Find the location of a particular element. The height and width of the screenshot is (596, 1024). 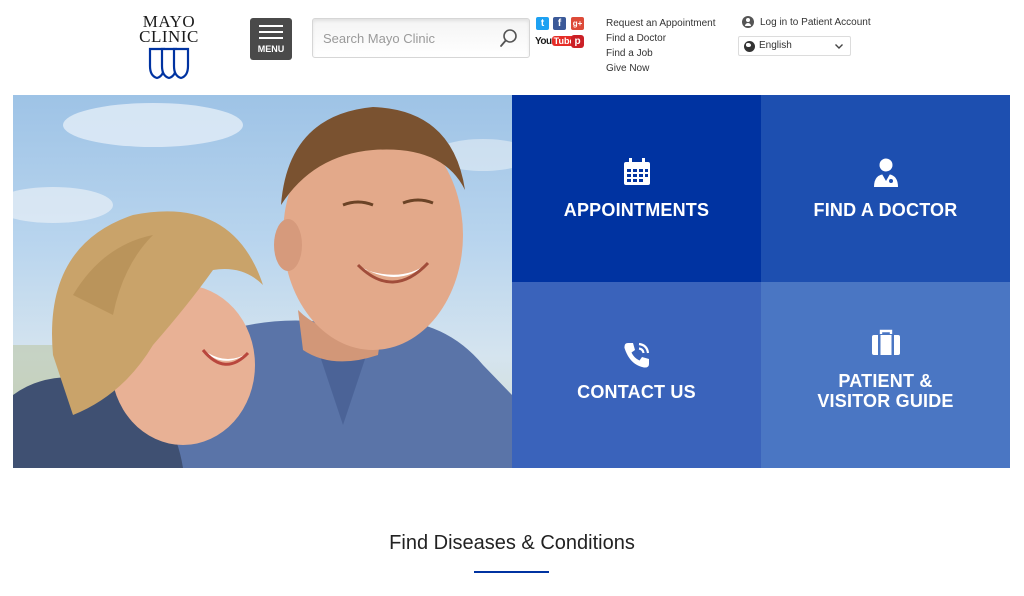

chevron-down-icon is located at coordinates (839, 46).